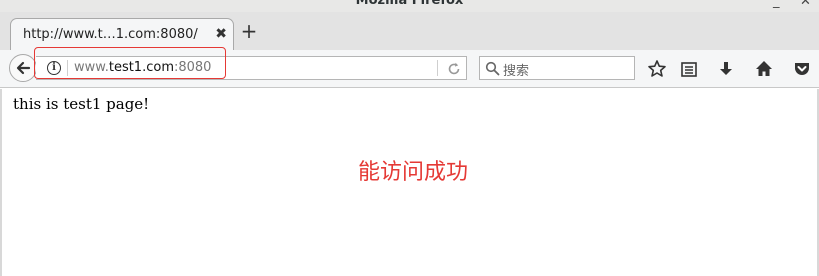 The image size is (819, 276). I want to click on success-annotation: 能访问成功, so click(413, 172).